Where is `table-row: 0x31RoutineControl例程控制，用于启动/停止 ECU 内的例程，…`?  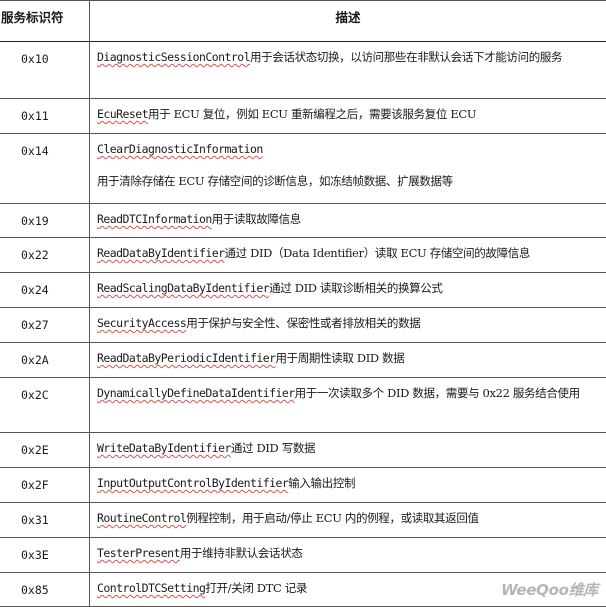 table-row: 0x31RoutineControl例程控制，用于启动/停止 ECU 内的例程，… is located at coordinates (303, 520).